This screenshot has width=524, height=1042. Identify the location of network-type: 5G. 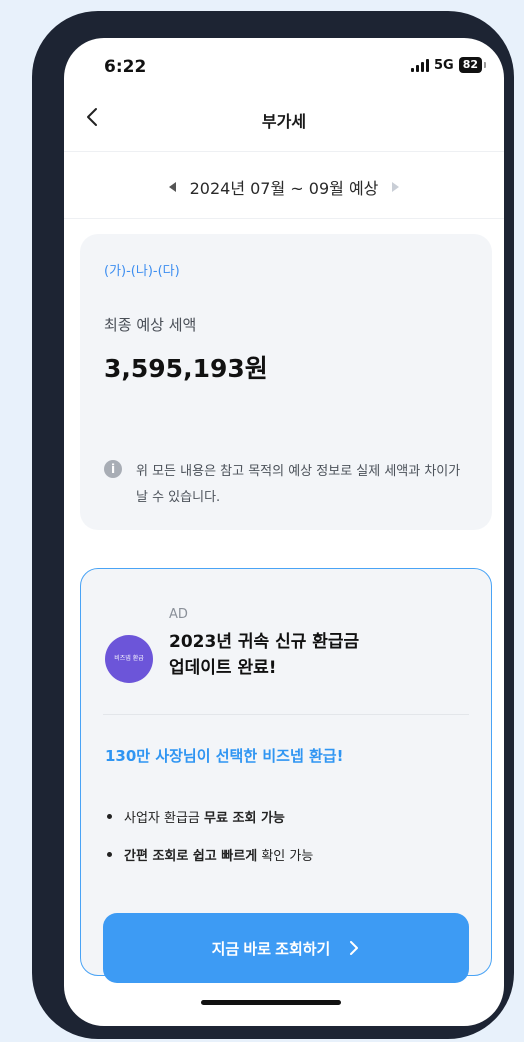
(443, 65).